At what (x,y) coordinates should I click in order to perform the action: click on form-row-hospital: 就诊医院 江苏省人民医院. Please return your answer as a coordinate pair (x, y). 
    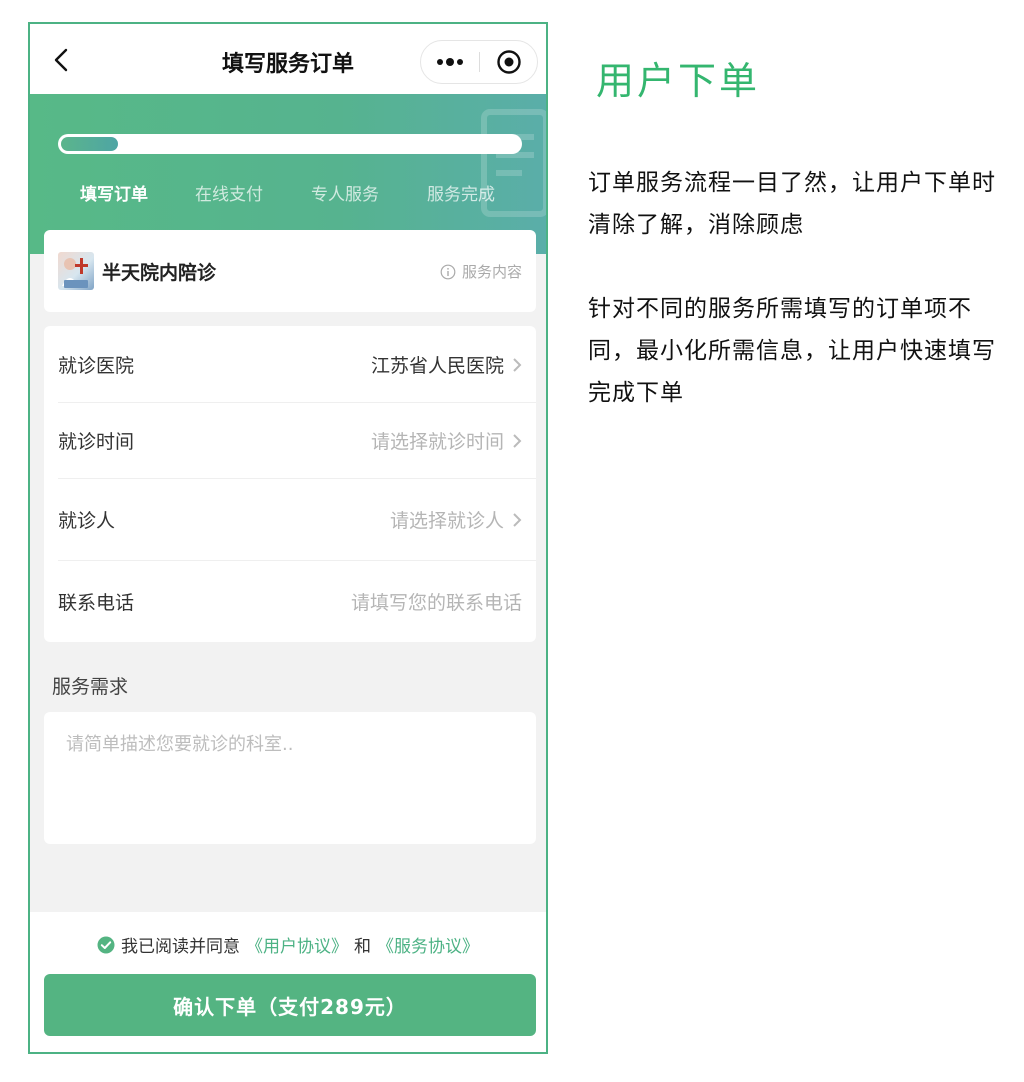
    Looking at the image, I should click on (297, 364).